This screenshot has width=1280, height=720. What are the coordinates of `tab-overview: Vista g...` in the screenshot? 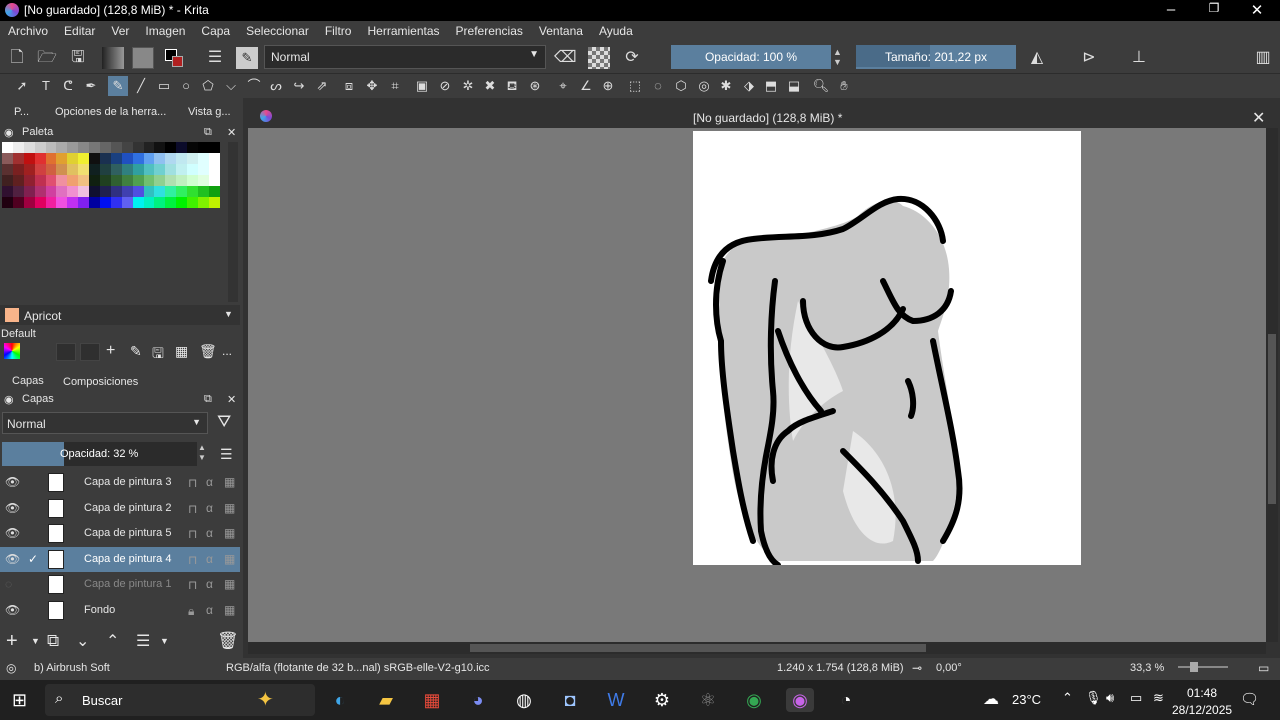 It's located at (209, 112).